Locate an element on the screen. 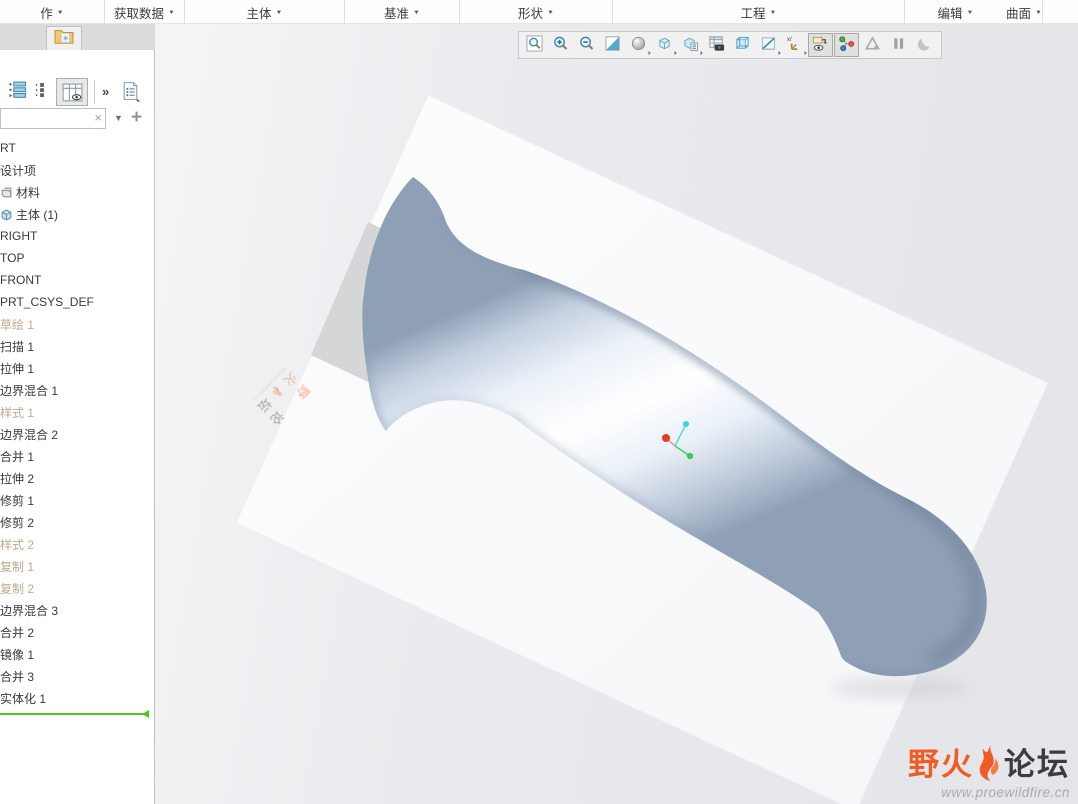 The width and height of the screenshot is (1078, 804). sections-button is located at coordinates (768, 45).